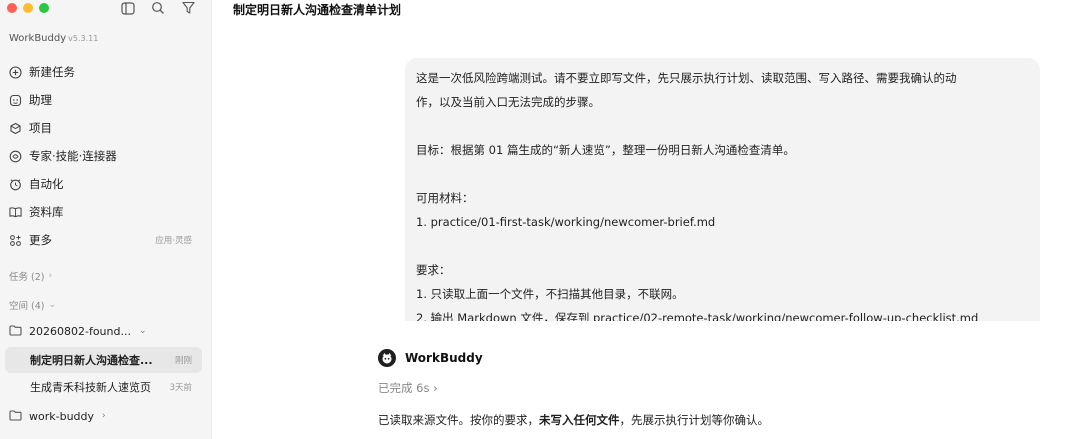  I want to click on sidebar-toolbar, so click(158, 8).